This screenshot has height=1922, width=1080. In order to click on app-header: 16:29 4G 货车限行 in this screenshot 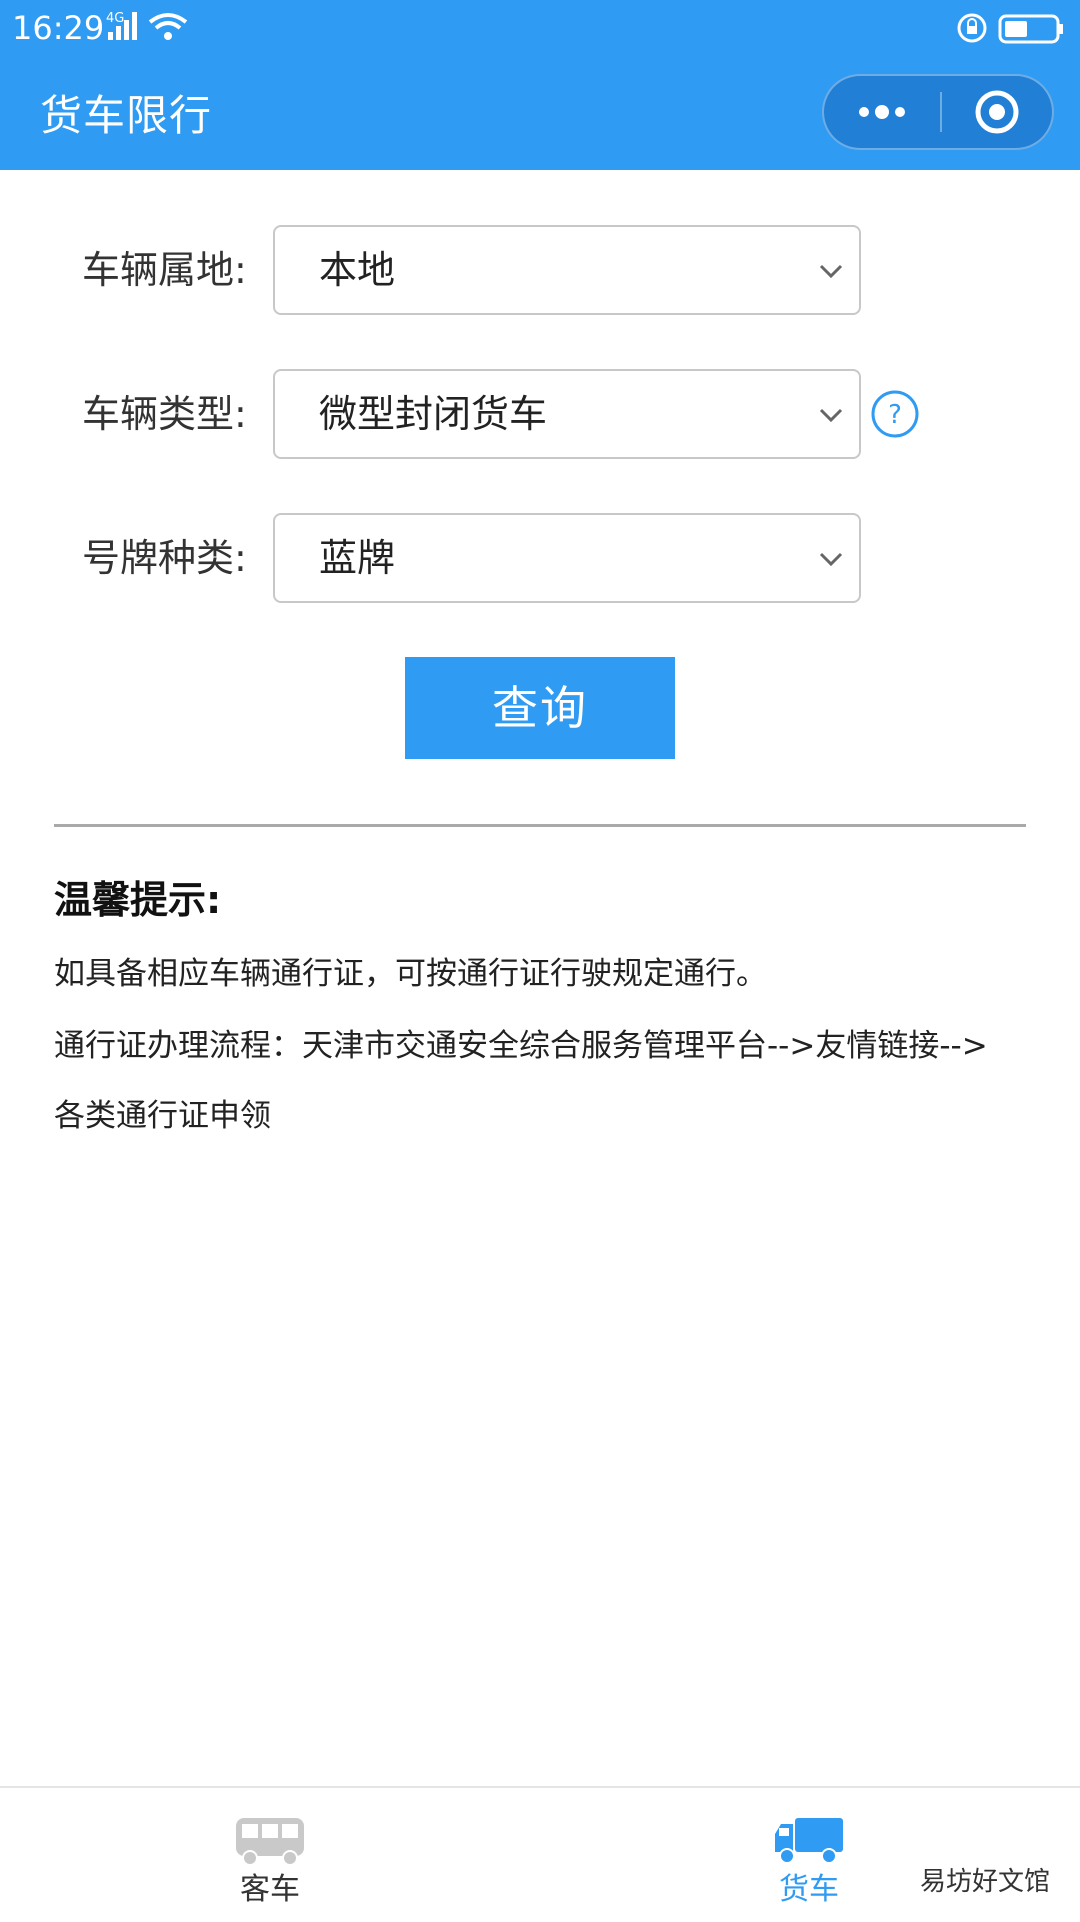, I will do `click(540, 85)`.